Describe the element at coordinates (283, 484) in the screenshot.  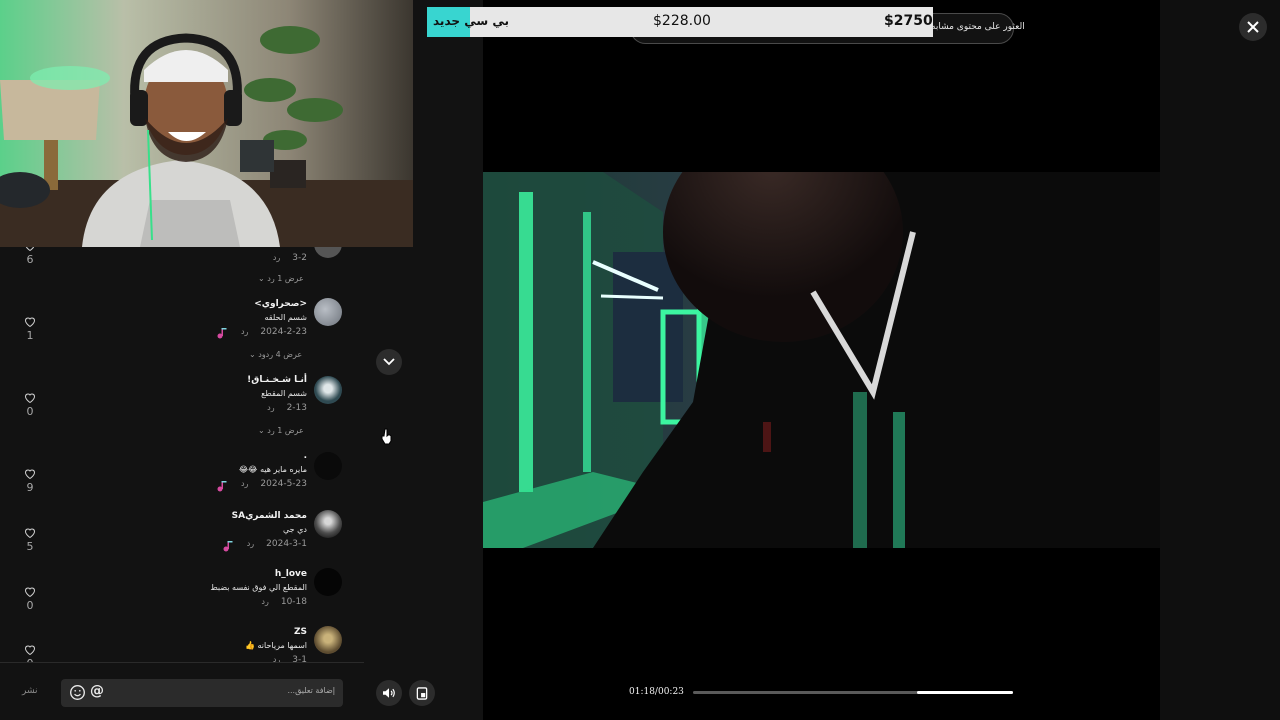
I see `comment-date: 2024-5-23` at that location.